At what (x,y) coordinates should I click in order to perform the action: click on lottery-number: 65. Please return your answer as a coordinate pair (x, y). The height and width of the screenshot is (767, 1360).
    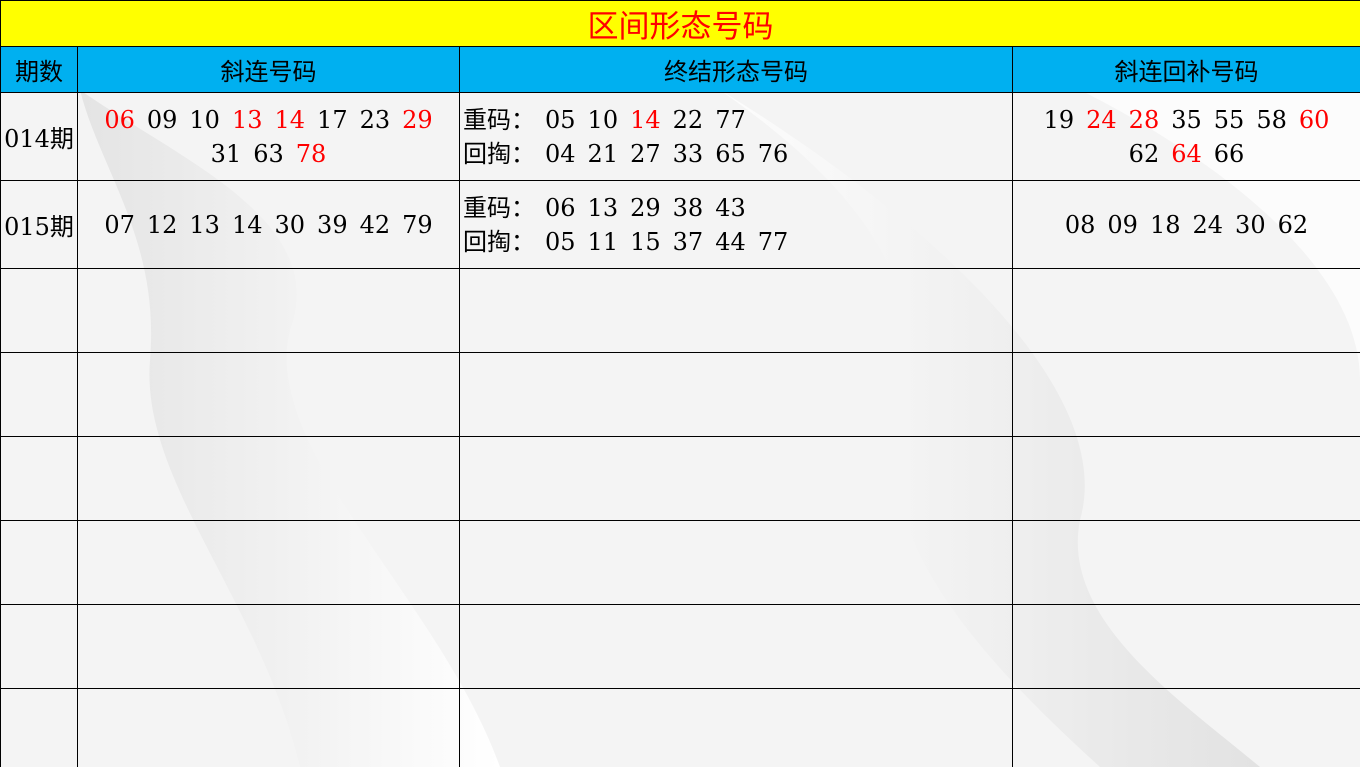
    Looking at the image, I should click on (730, 153).